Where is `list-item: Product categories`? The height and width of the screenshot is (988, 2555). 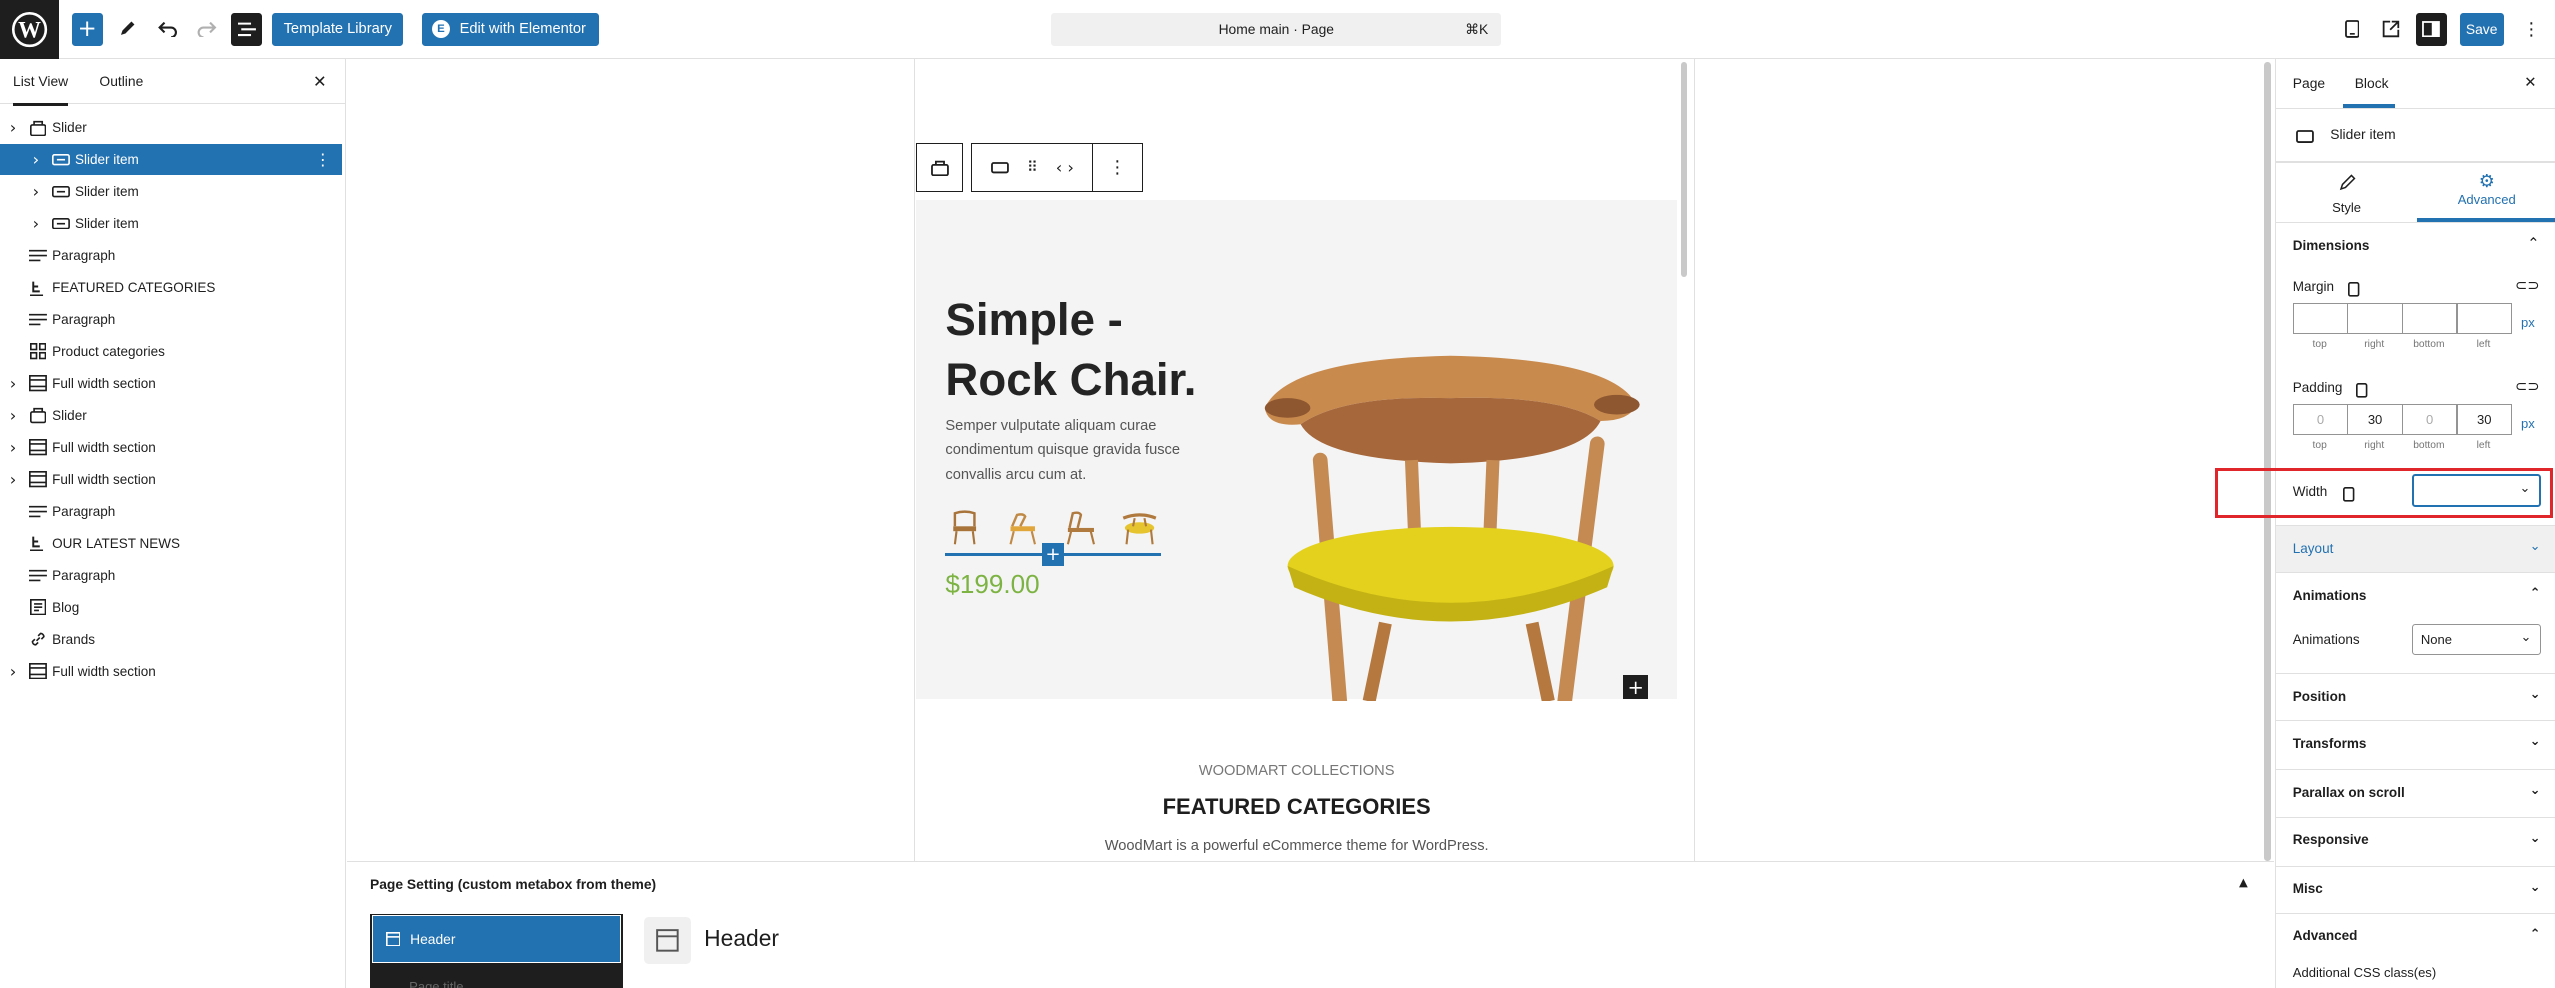
list-item: Product categories is located at coordinates (171, 351).